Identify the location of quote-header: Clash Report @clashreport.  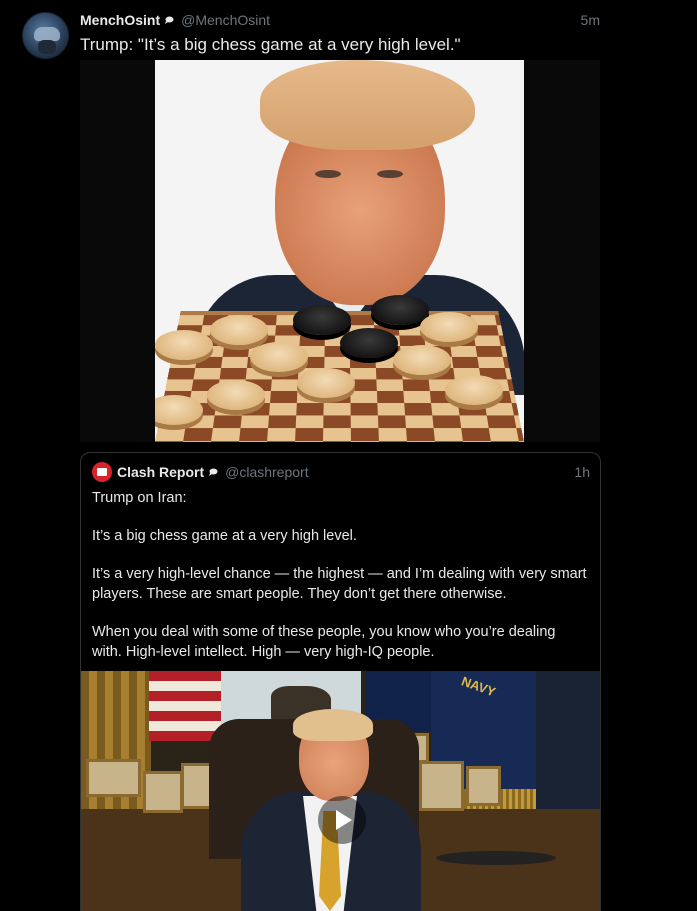
(213, 472).